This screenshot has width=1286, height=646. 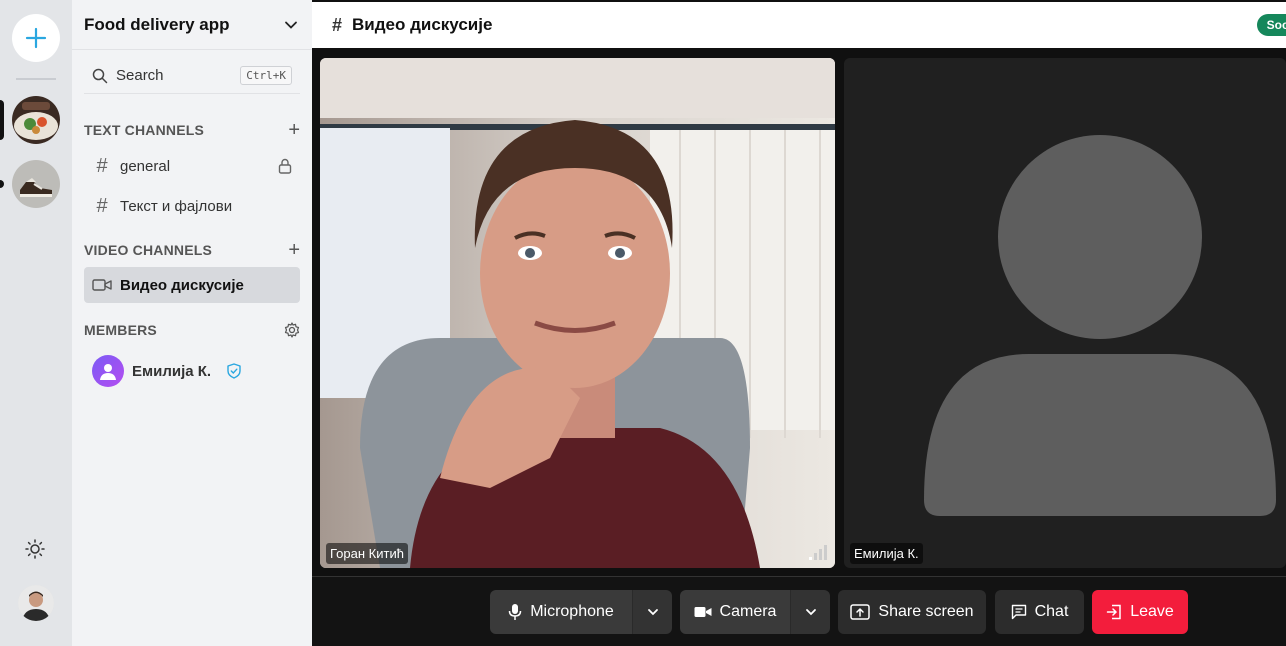 What do you see at coordinates (926, 611) in the screenshot?
I see `share-screen-label: Share screen` at bounding box center [926, 611].